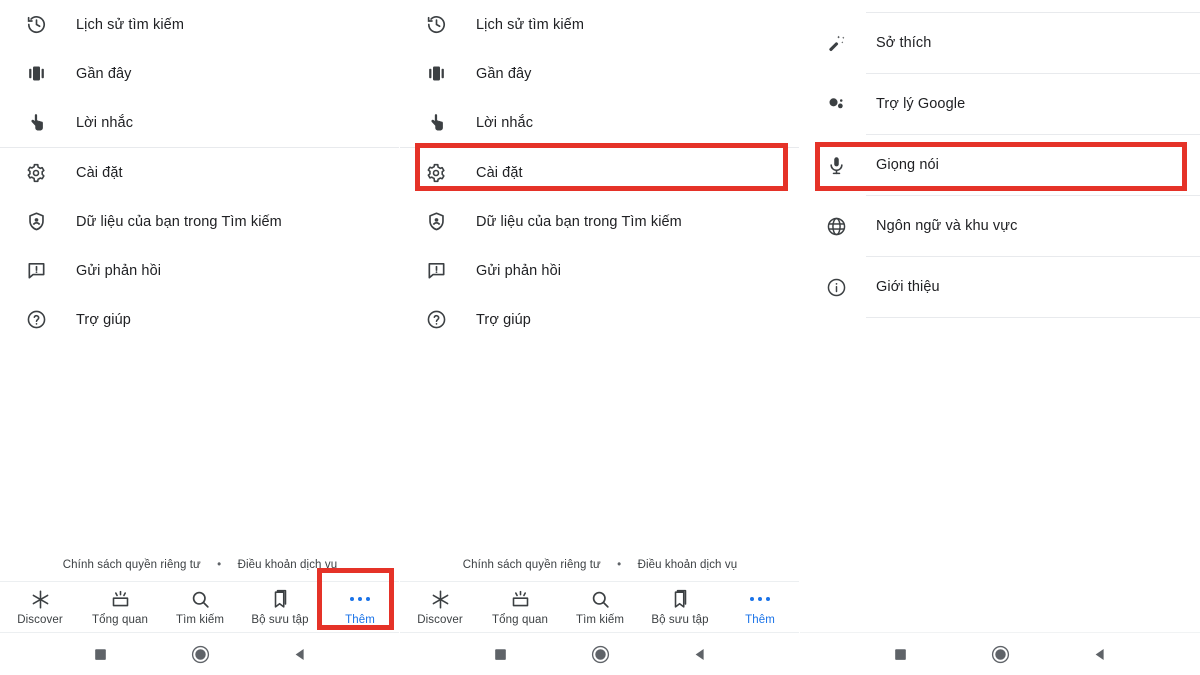 The image size is (1200, 675). I want to click on gear-icon, so click(36, 173).